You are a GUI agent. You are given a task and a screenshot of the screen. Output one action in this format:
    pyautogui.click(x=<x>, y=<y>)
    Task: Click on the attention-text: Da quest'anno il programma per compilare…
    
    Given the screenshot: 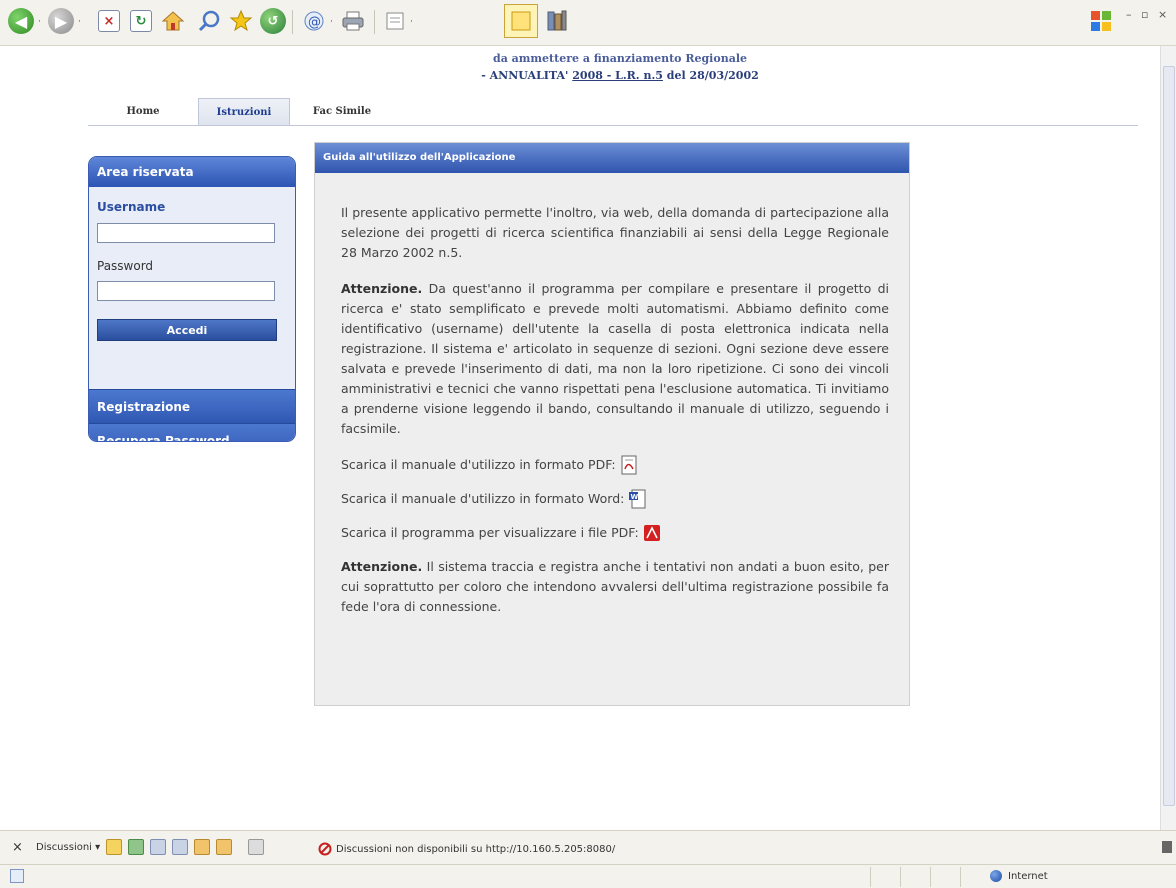 What is the action you would take?
    pyautogui.click(x=615, y=358)
    